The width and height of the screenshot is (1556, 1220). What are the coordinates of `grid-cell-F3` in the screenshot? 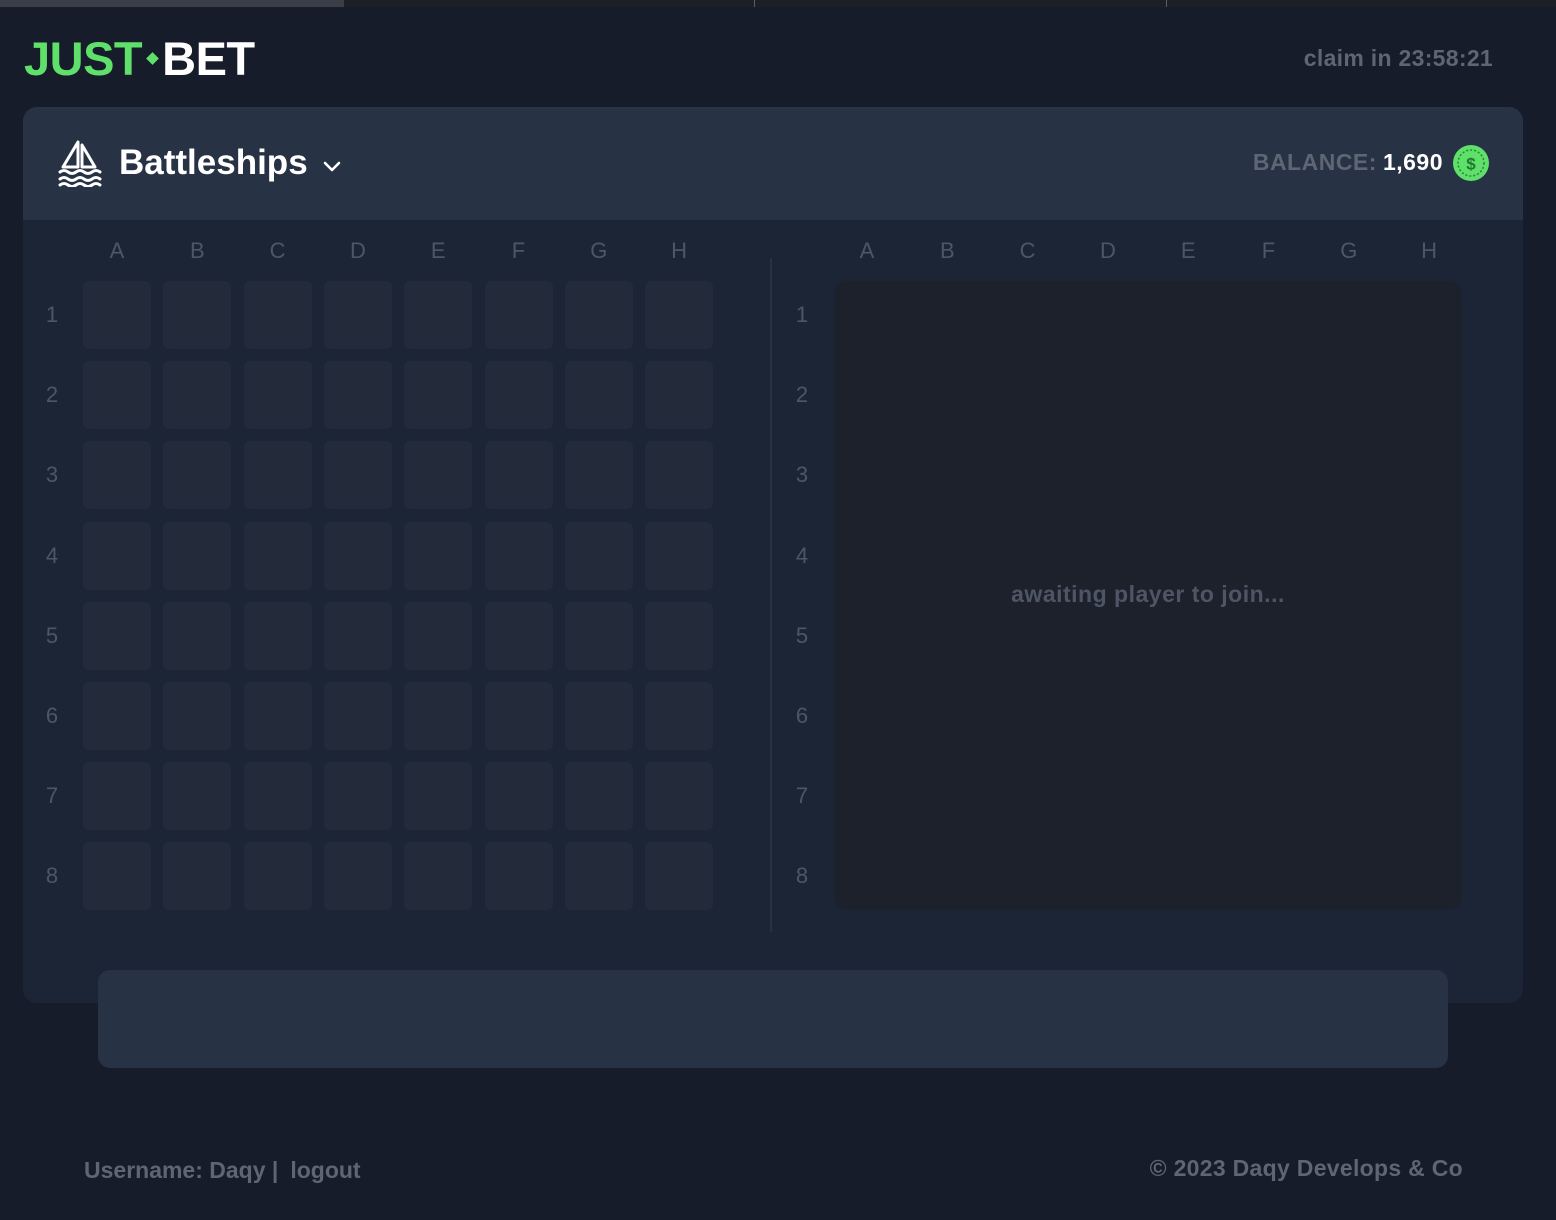 It's located at (518, 475).